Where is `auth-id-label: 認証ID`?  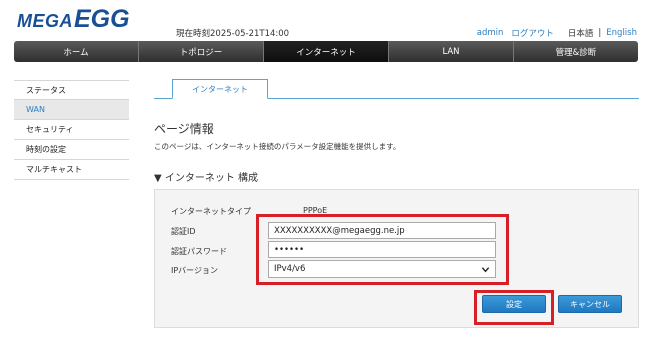 auth-id-label: 認証ID is located at coordinates (183, 231).